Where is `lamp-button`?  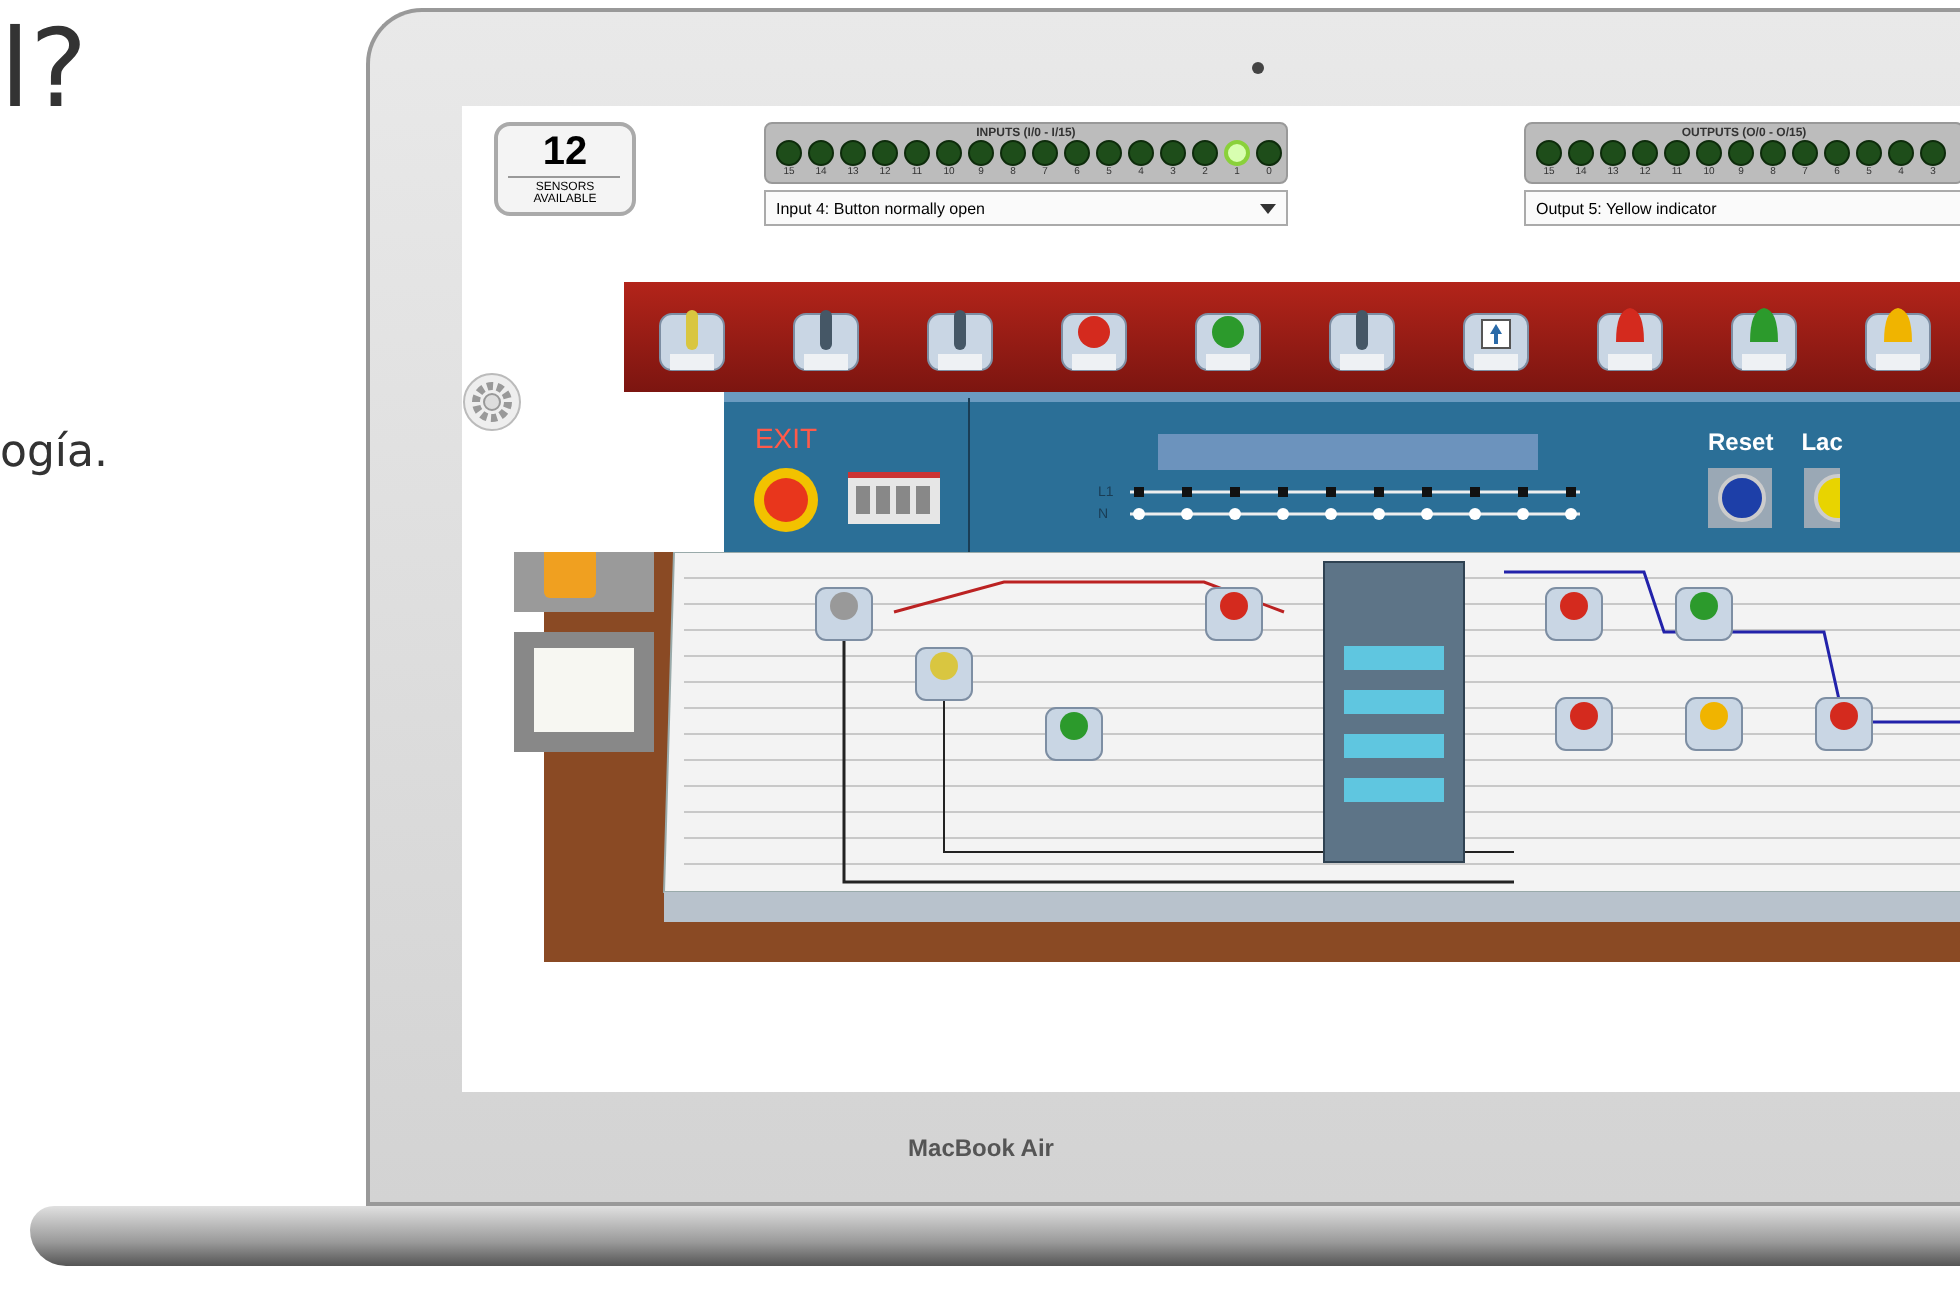
lamp-button is located at coordinates (1822, 497).